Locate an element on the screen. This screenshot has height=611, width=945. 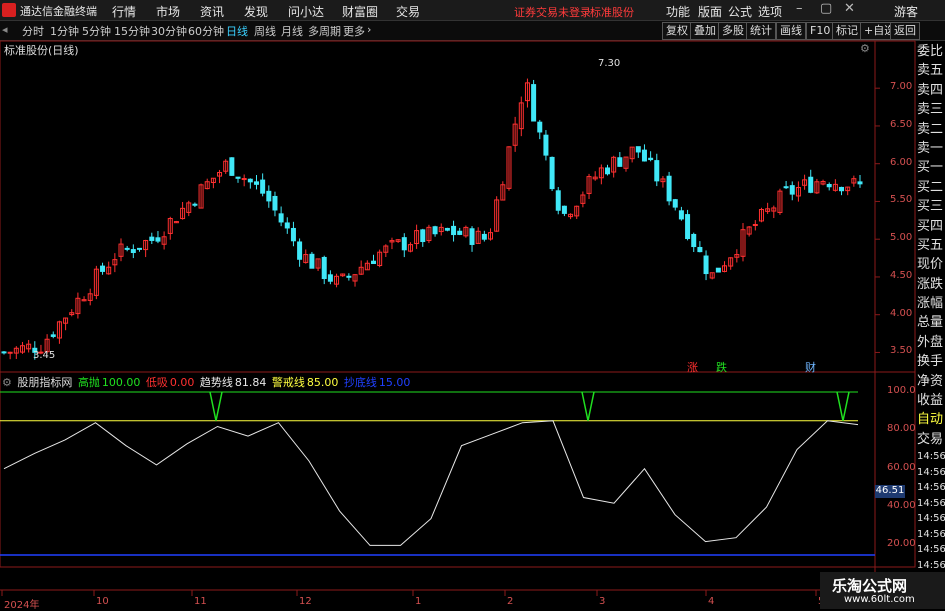
side-panel-item: 自动 is located at coordinates (931, 419).